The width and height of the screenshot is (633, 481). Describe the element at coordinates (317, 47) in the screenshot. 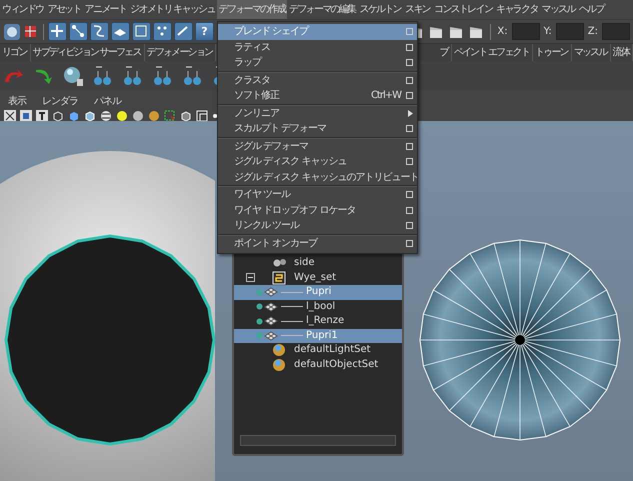

I see `menu-item: ラティス` at that location.